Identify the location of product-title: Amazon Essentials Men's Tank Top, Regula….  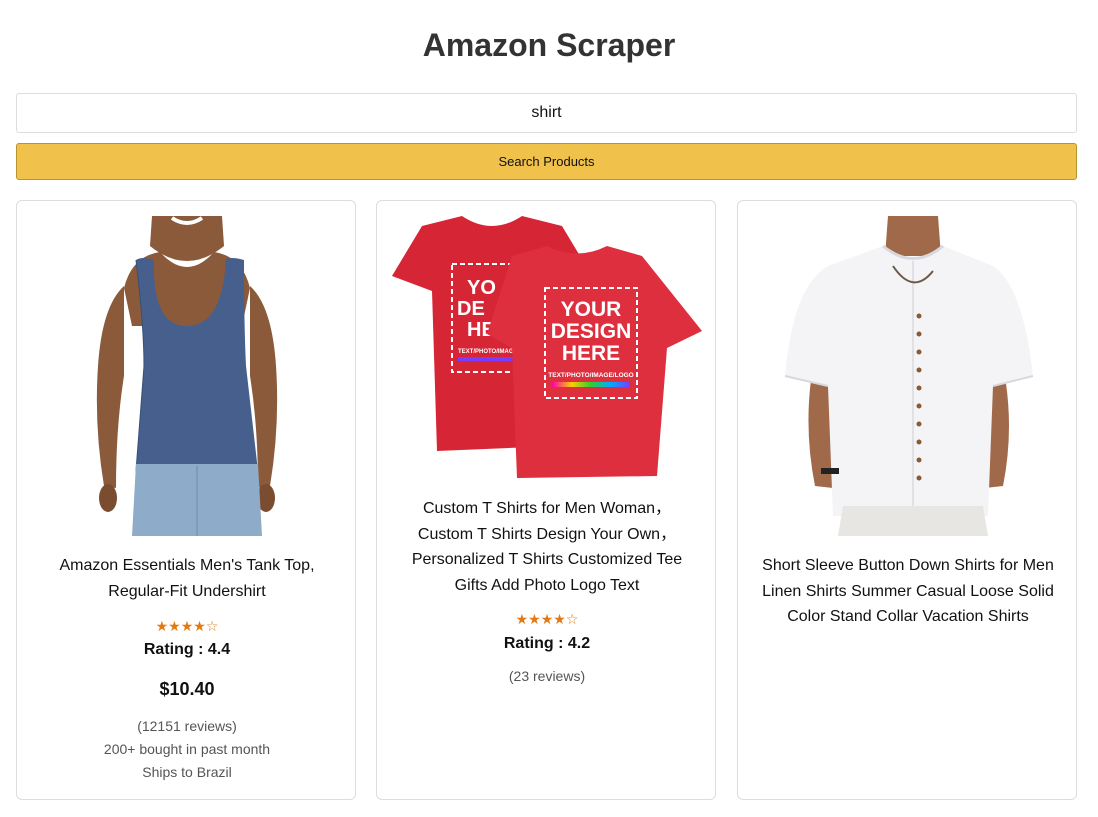
(187, 578).